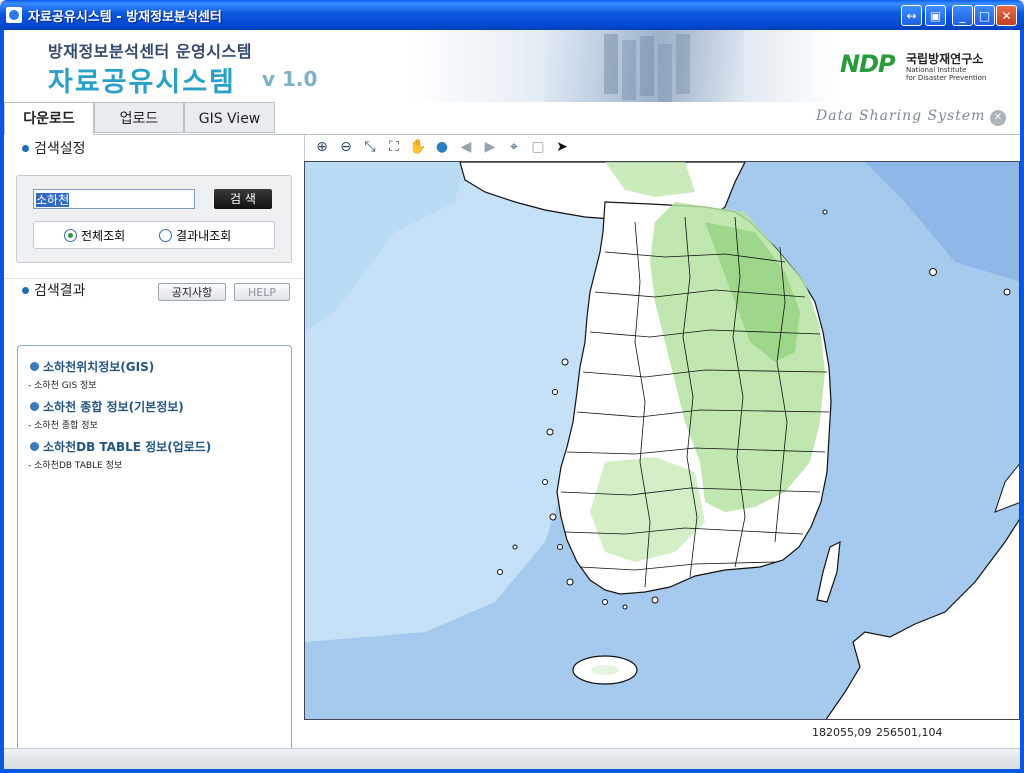 Image resolution: width=1024 pixels, height=773 pixels. Describe the element at coordinates (139, 117) in the screenshot. I see `tab-upload: 업로드` at that location.